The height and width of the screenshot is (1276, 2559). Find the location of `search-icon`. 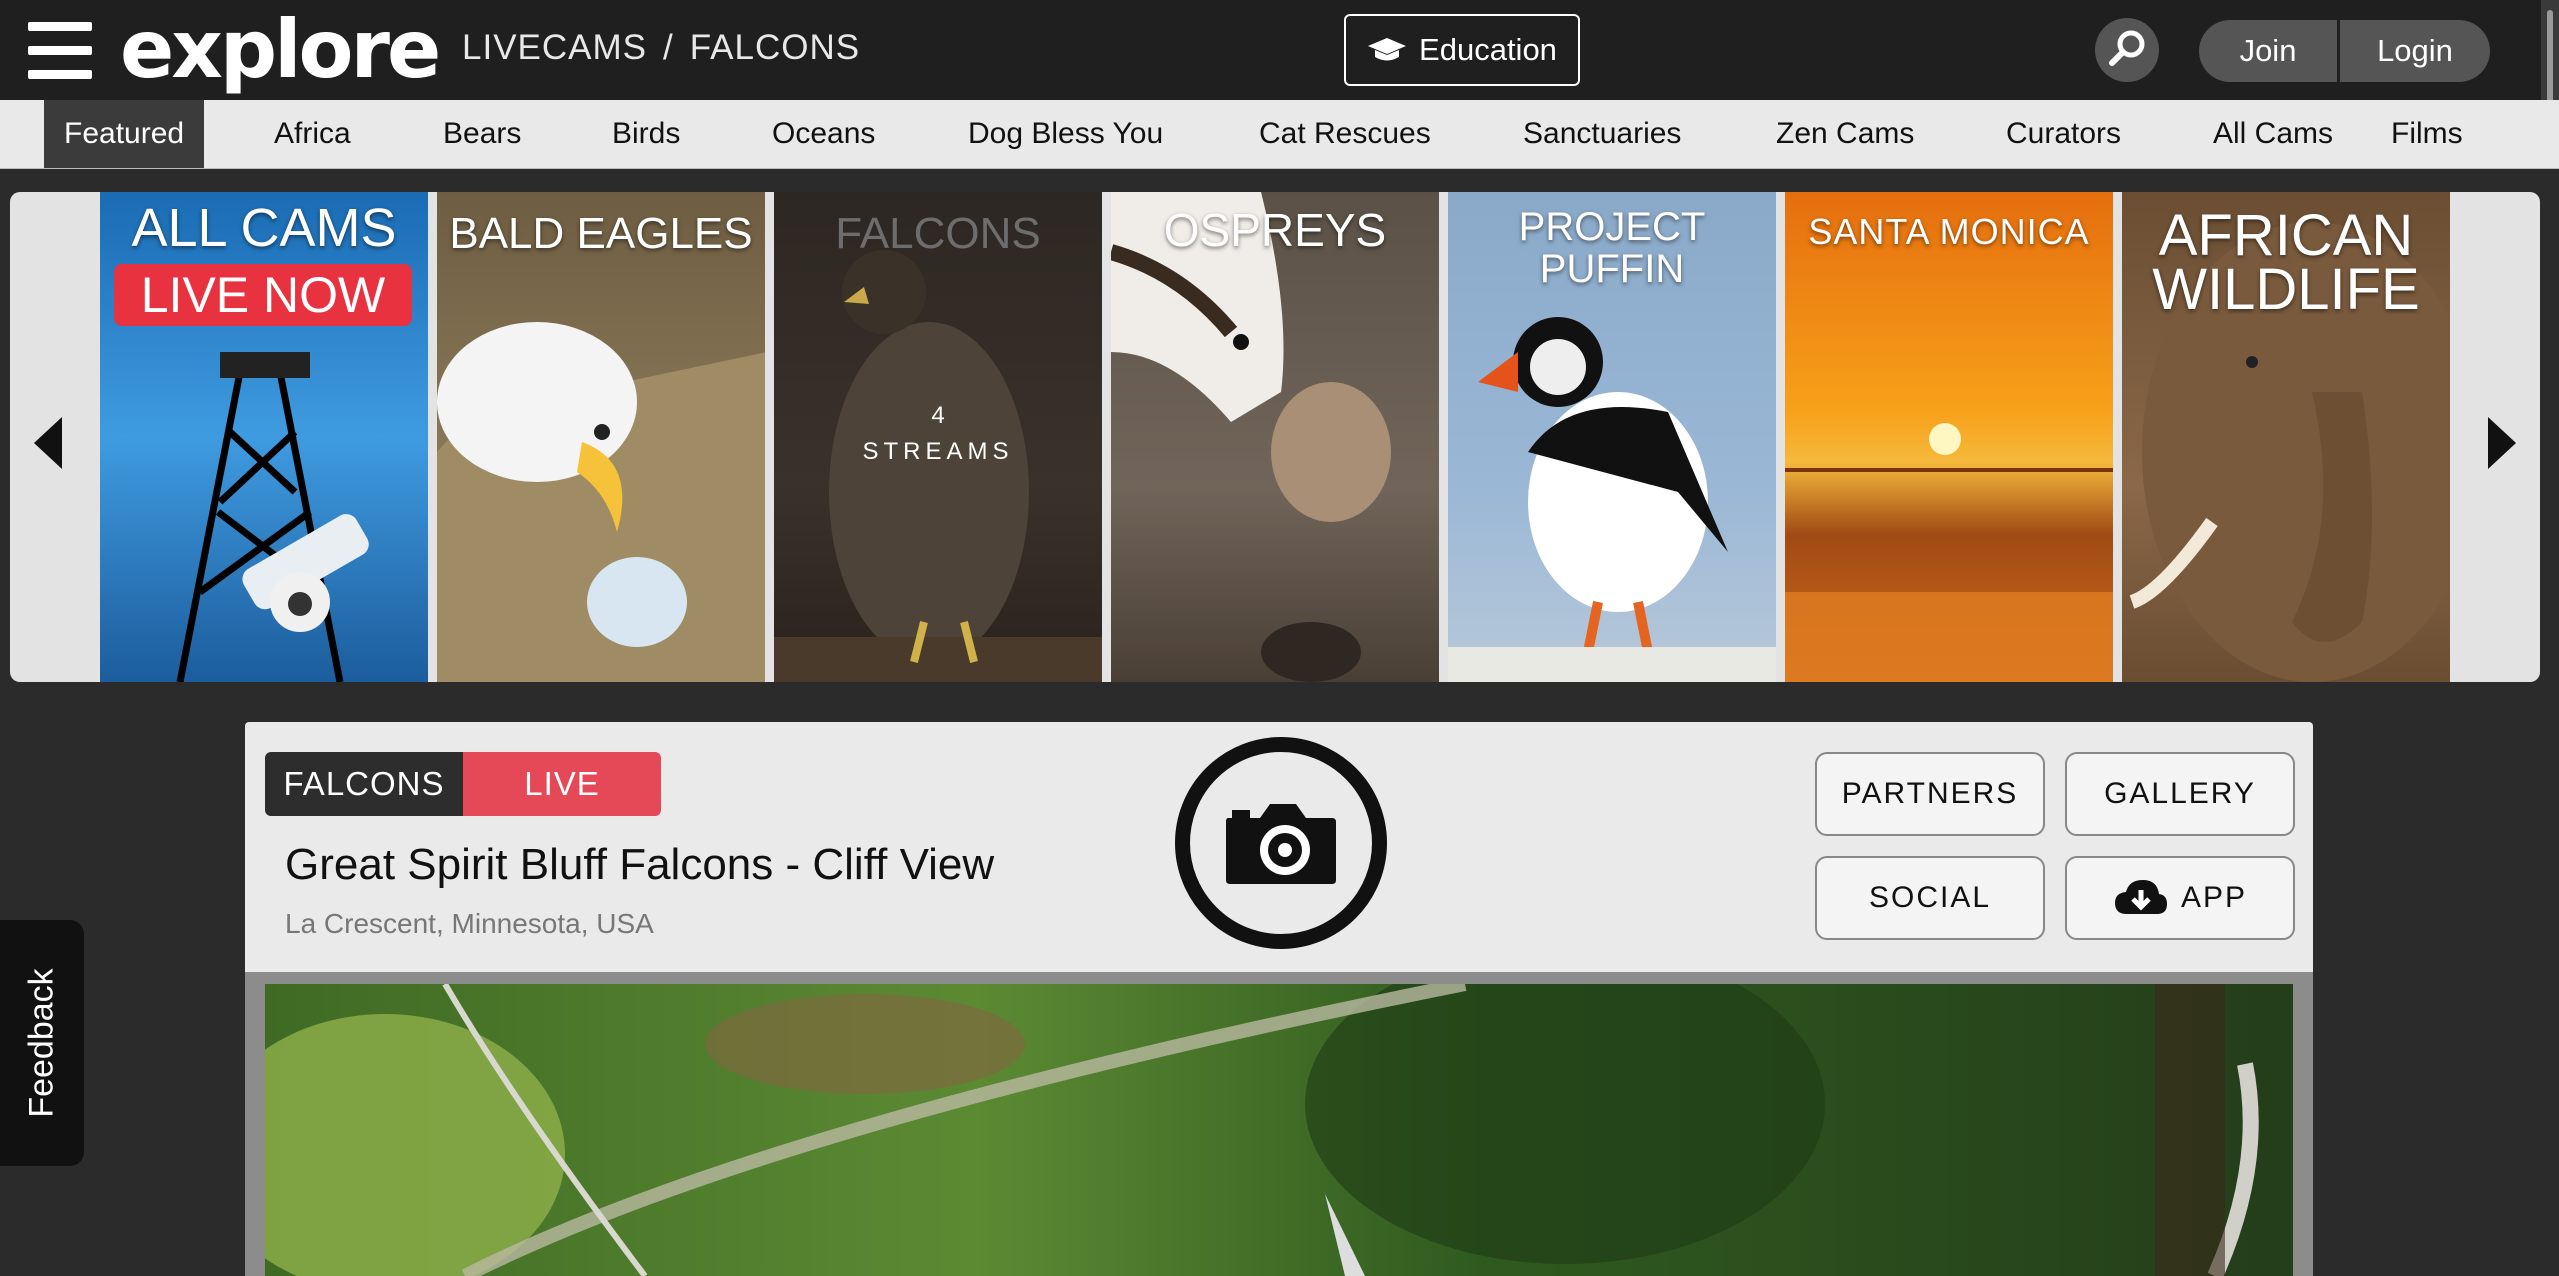

search-icon is located at coordinates (2127, 48).